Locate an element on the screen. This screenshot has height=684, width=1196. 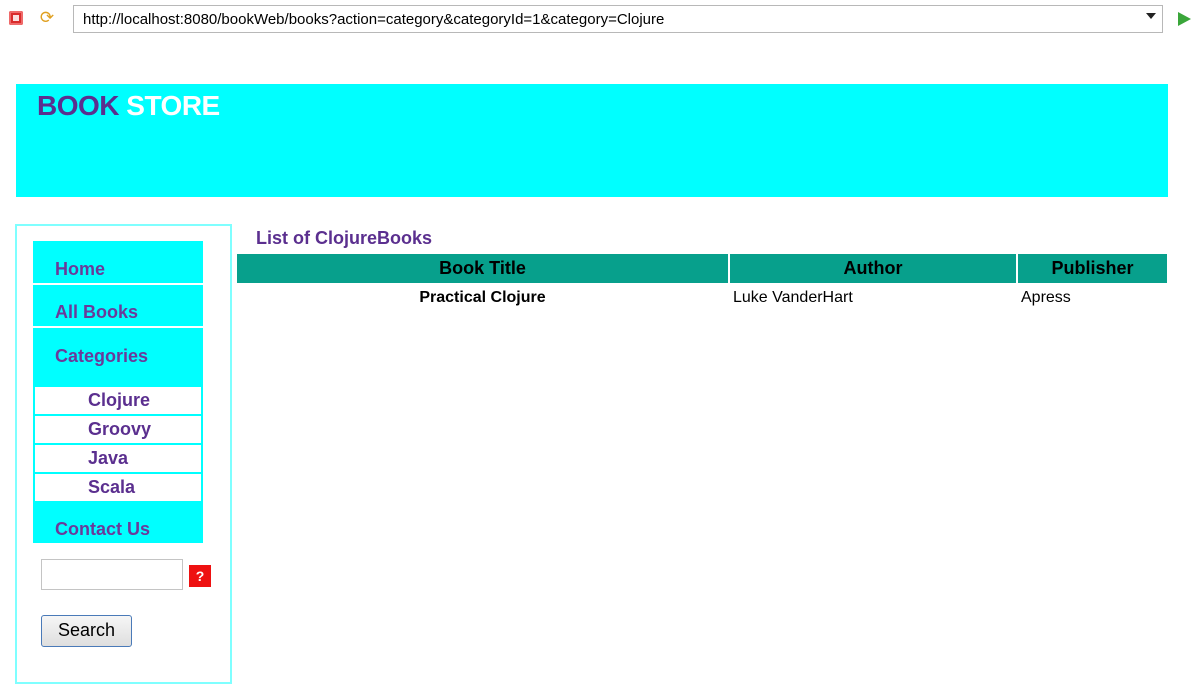
go-arrow-icon is located at coordinates (1184, 19).